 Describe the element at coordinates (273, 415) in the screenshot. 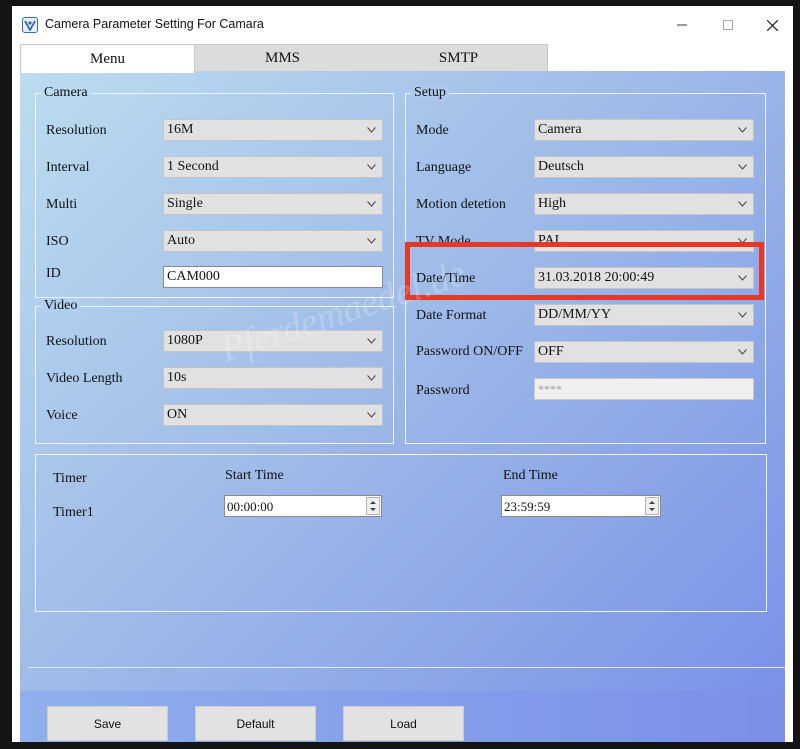

I see `voice-select: ON` at that location.